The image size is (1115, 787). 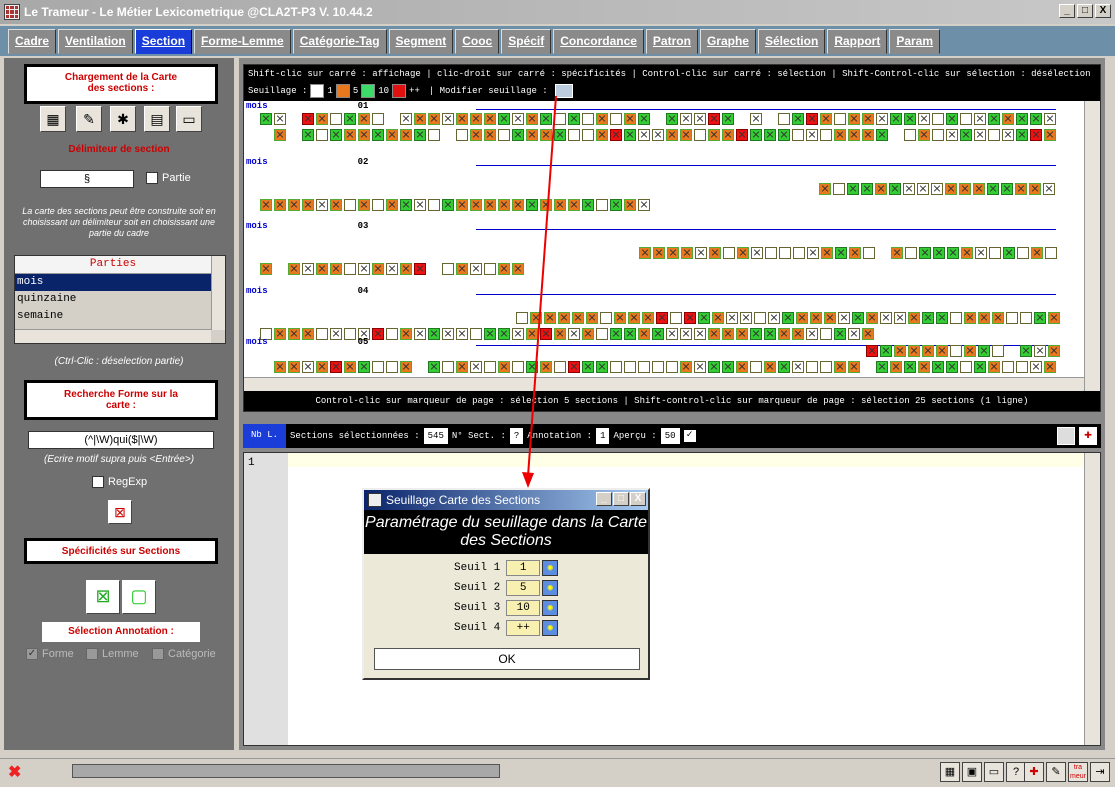 I want to click on minimize-button: _, so click(x=1067, y=11).